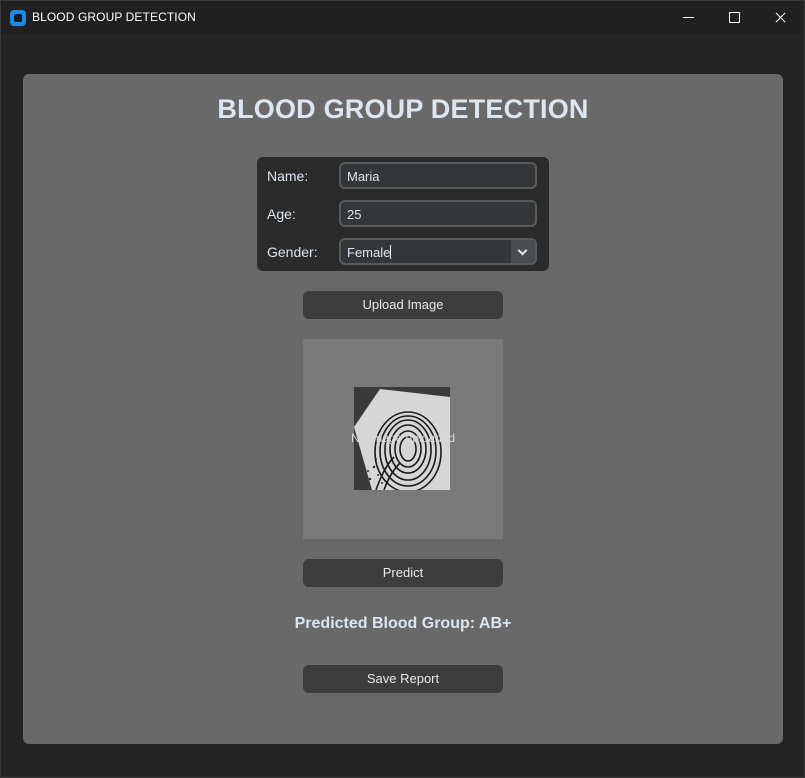 This screenshot has width=805, height=778. Describe the element at coordinates (369, 252) in the screenshot. I see `gender-value: Female` at that location.